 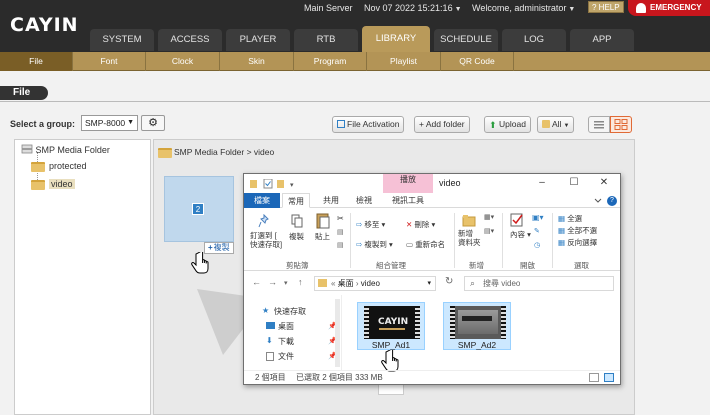 I want to click on history-icon: ◷, so click(x=537, y=245).